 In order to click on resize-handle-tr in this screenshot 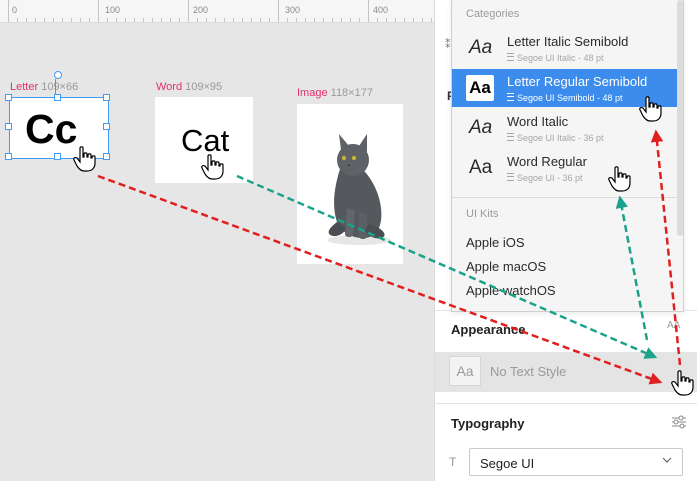, I will do `click(106, 97)`.